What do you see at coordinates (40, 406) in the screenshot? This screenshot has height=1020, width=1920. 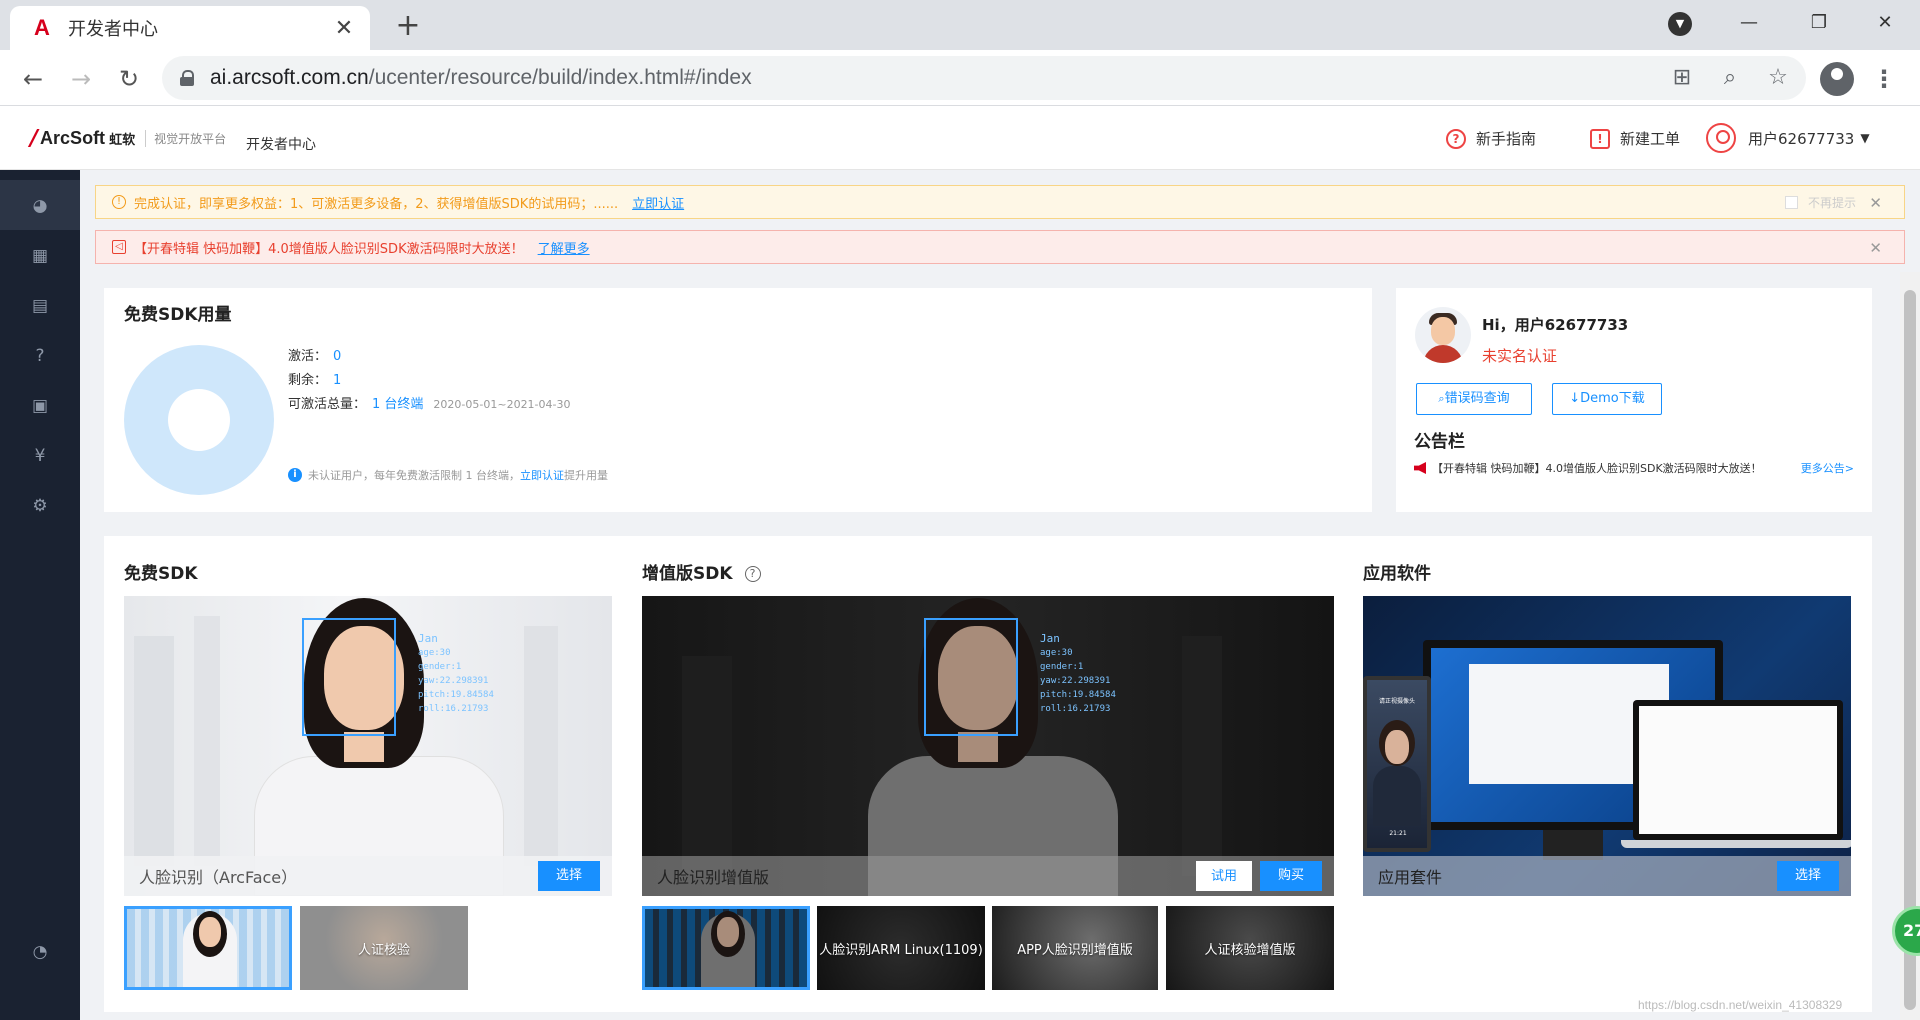 I see `clipboard-icon: ▣` at bounding box center [40, 406].